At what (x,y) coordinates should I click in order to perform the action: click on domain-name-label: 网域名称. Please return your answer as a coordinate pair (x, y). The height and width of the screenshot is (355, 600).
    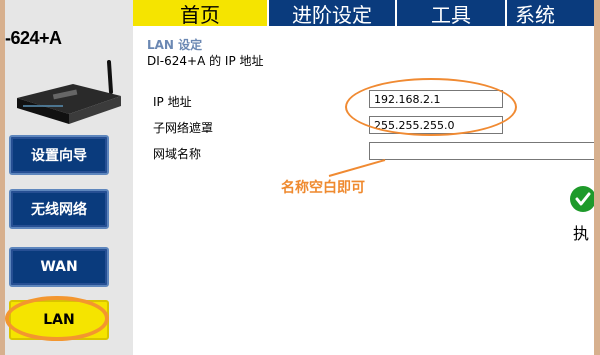
    Looking at the image, I should click on (177, 154).